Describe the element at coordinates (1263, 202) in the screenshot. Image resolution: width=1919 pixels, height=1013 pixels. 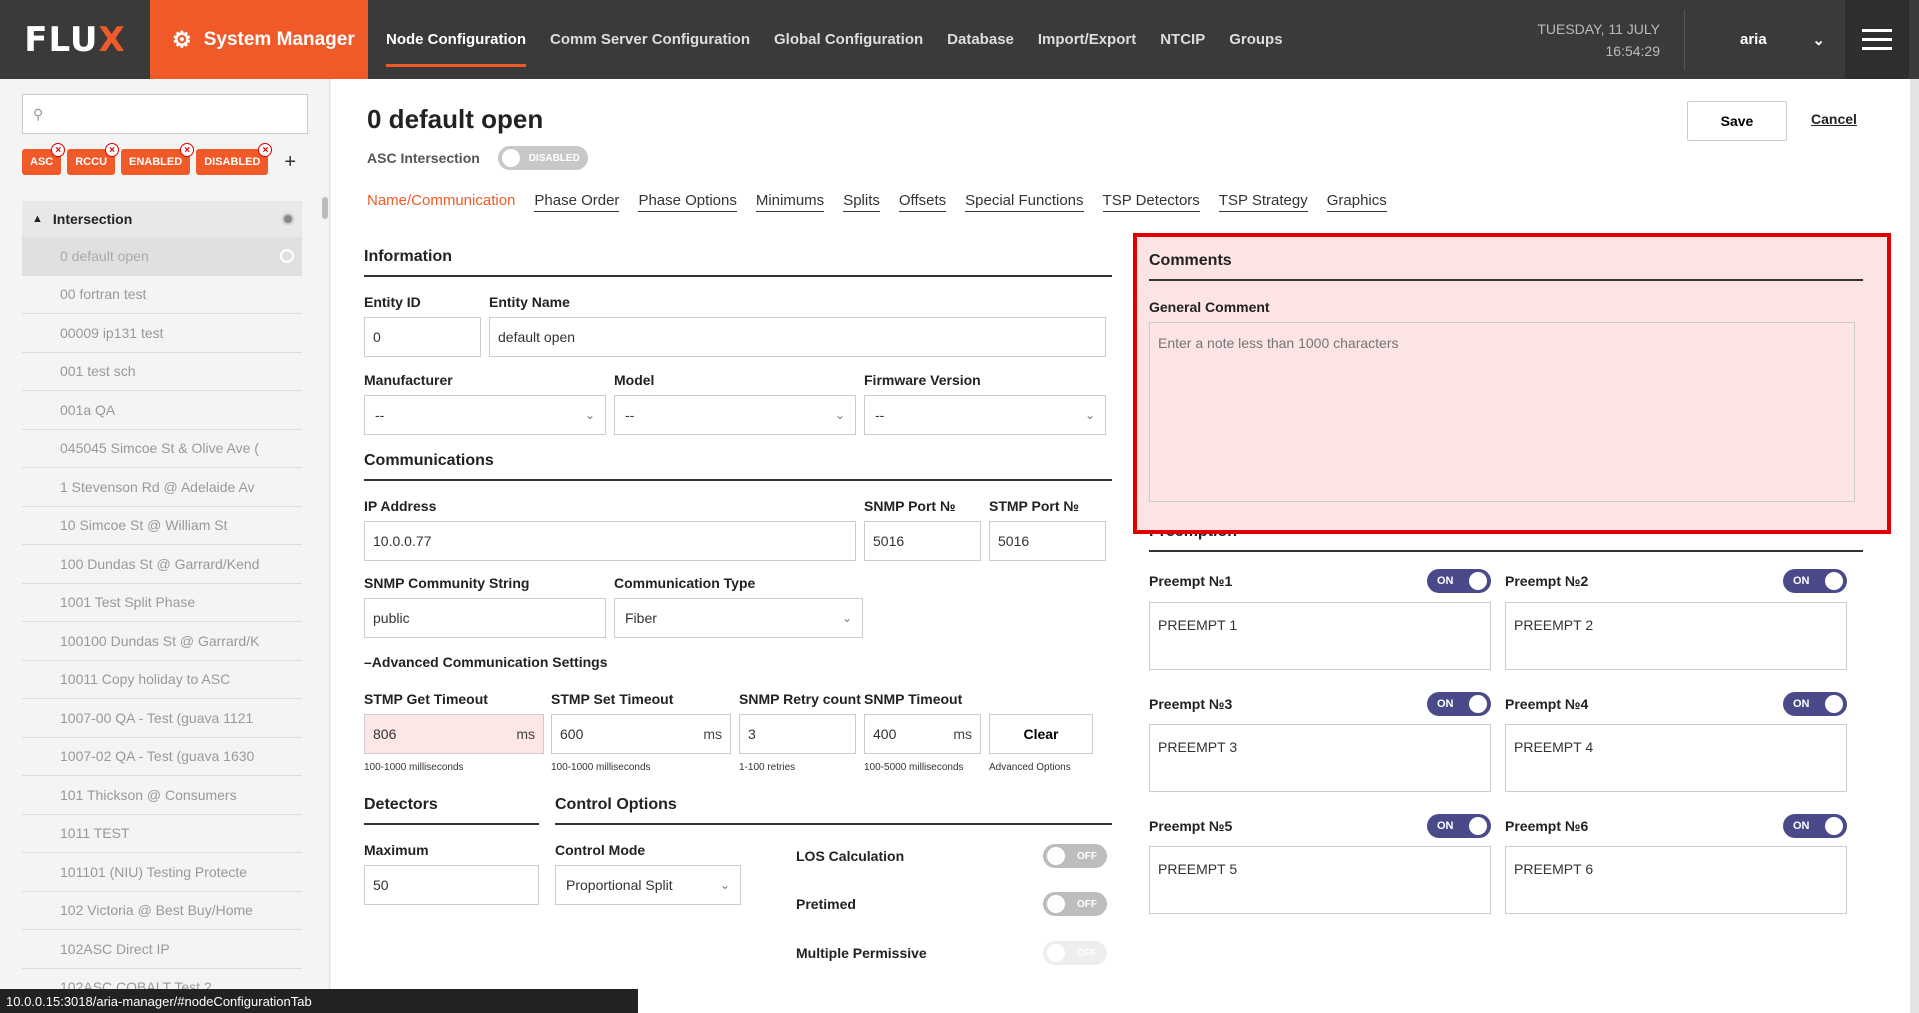
I see `tab-tsp-strategy: TSP Strategy` at that location.